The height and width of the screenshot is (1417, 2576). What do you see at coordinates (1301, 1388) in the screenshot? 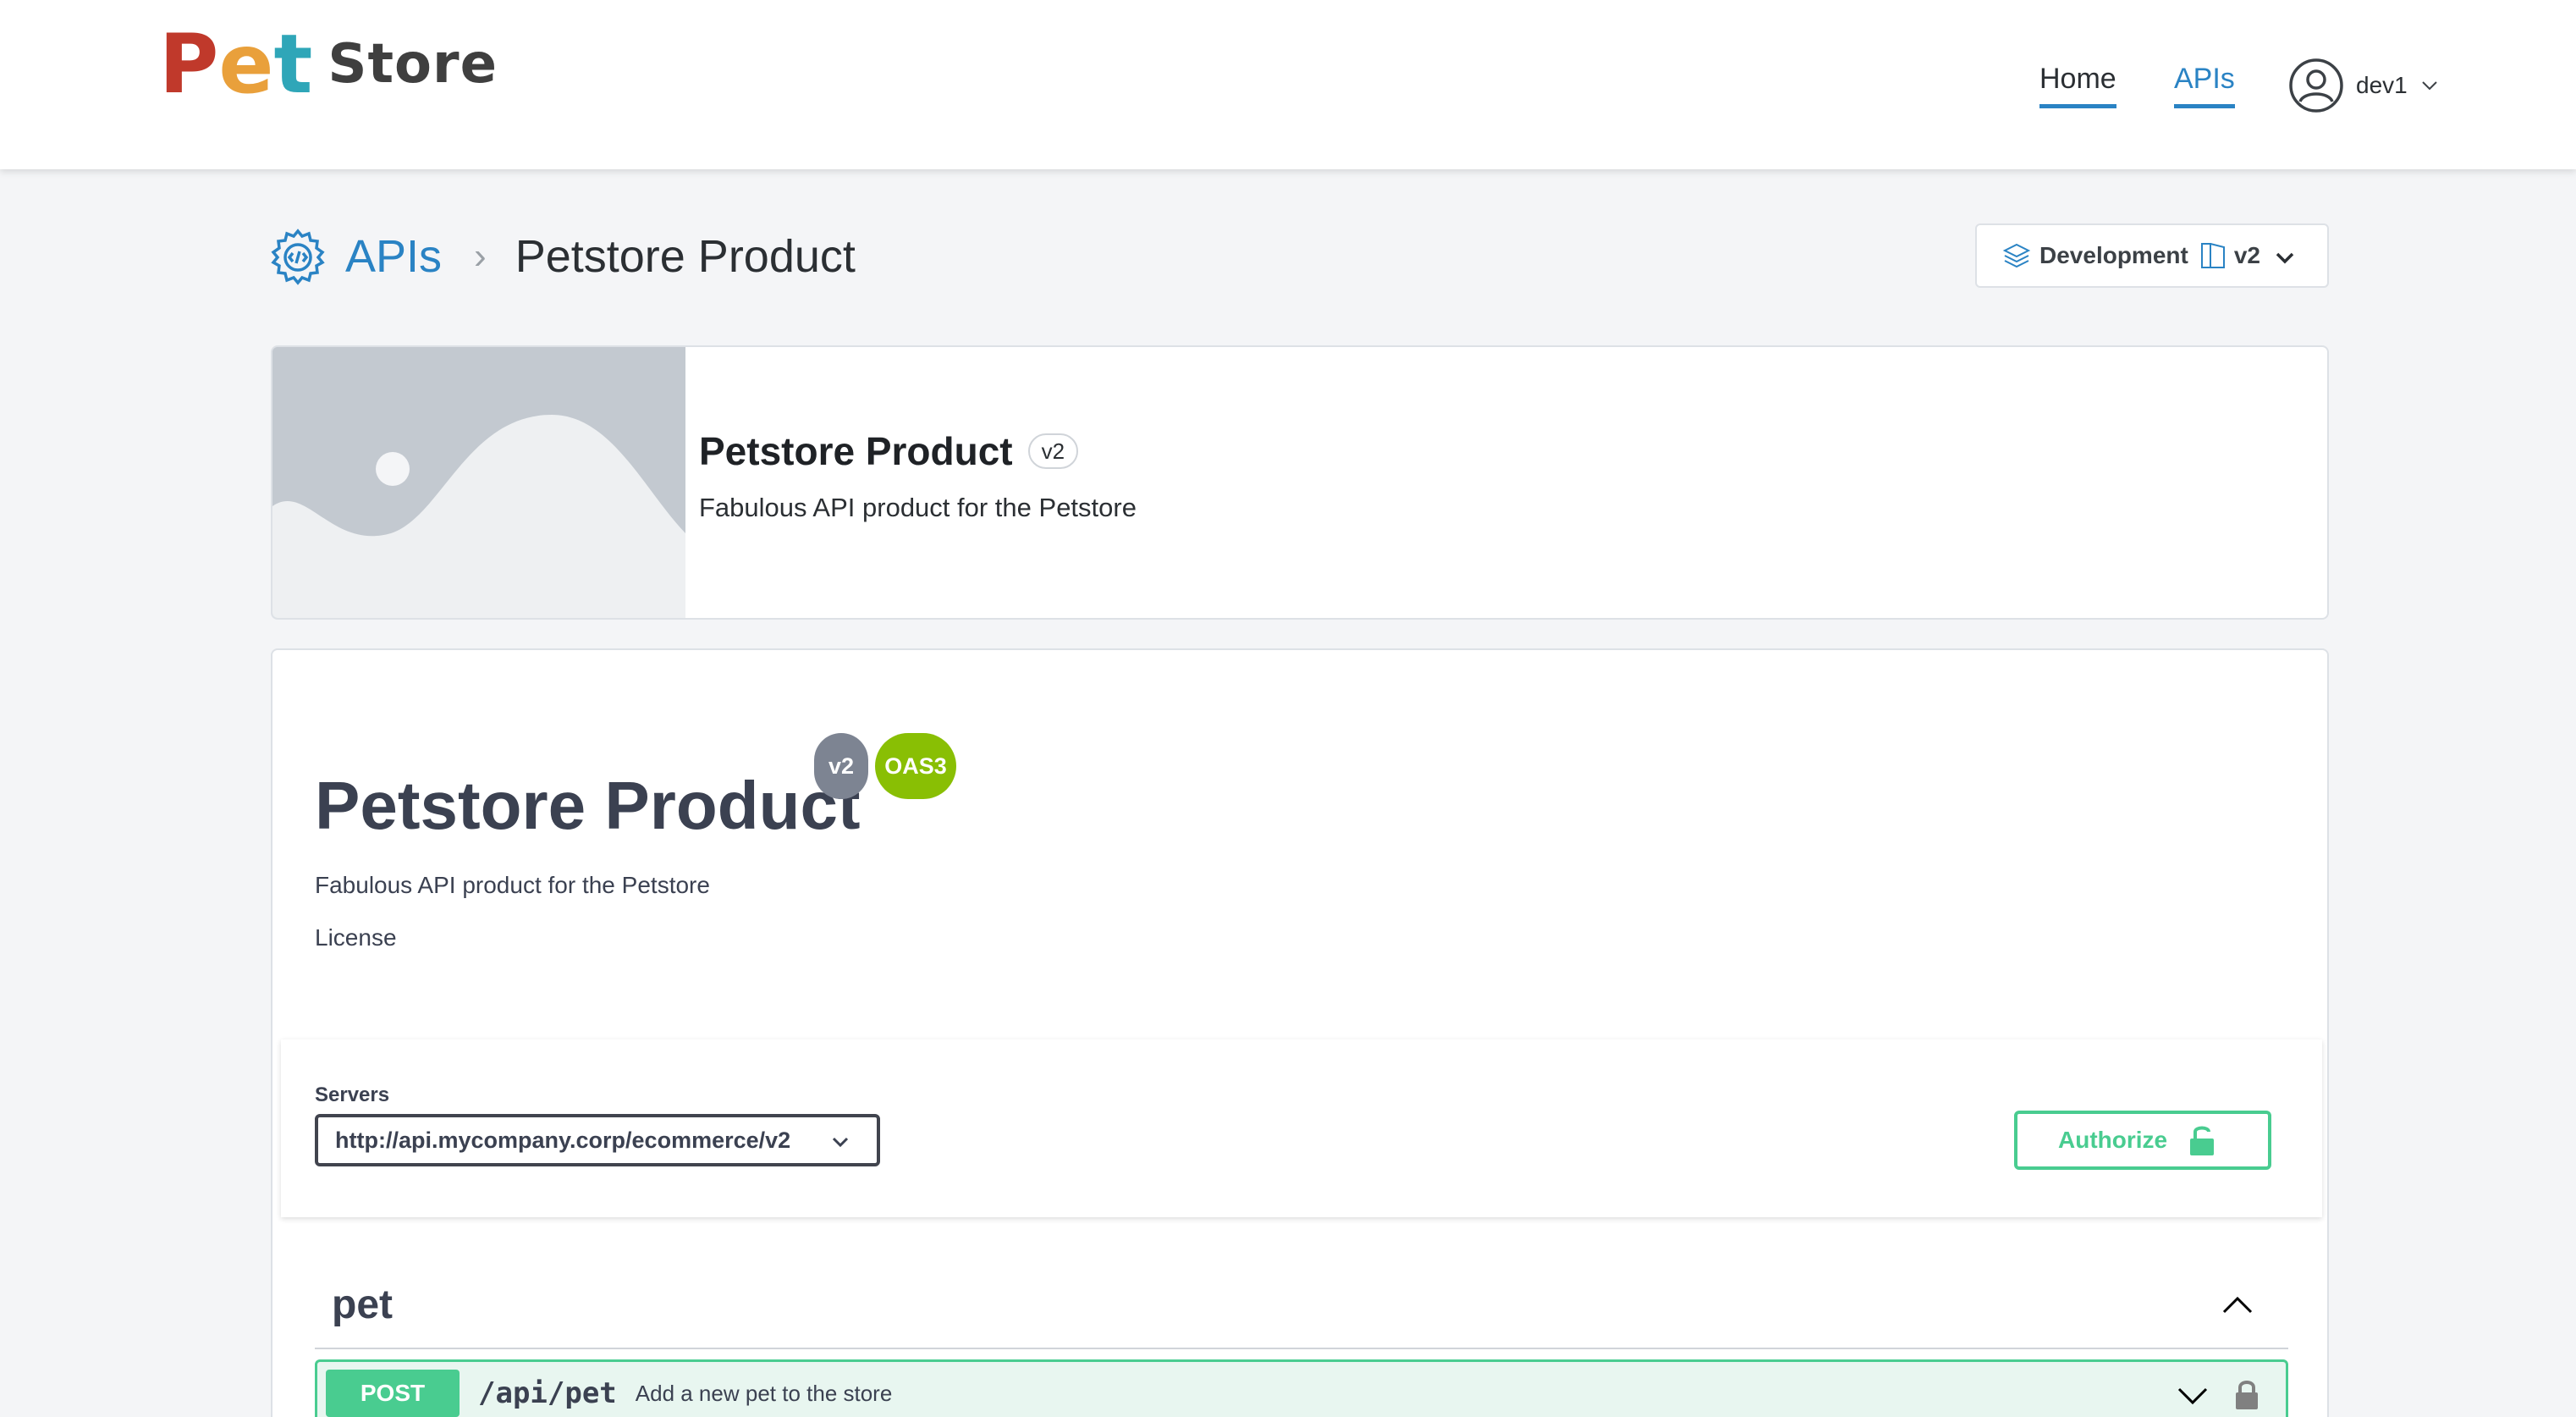
I see `operation-post-pet: POST /api/pet Add a new pet to the store` at bounding box center [1301, 1388].